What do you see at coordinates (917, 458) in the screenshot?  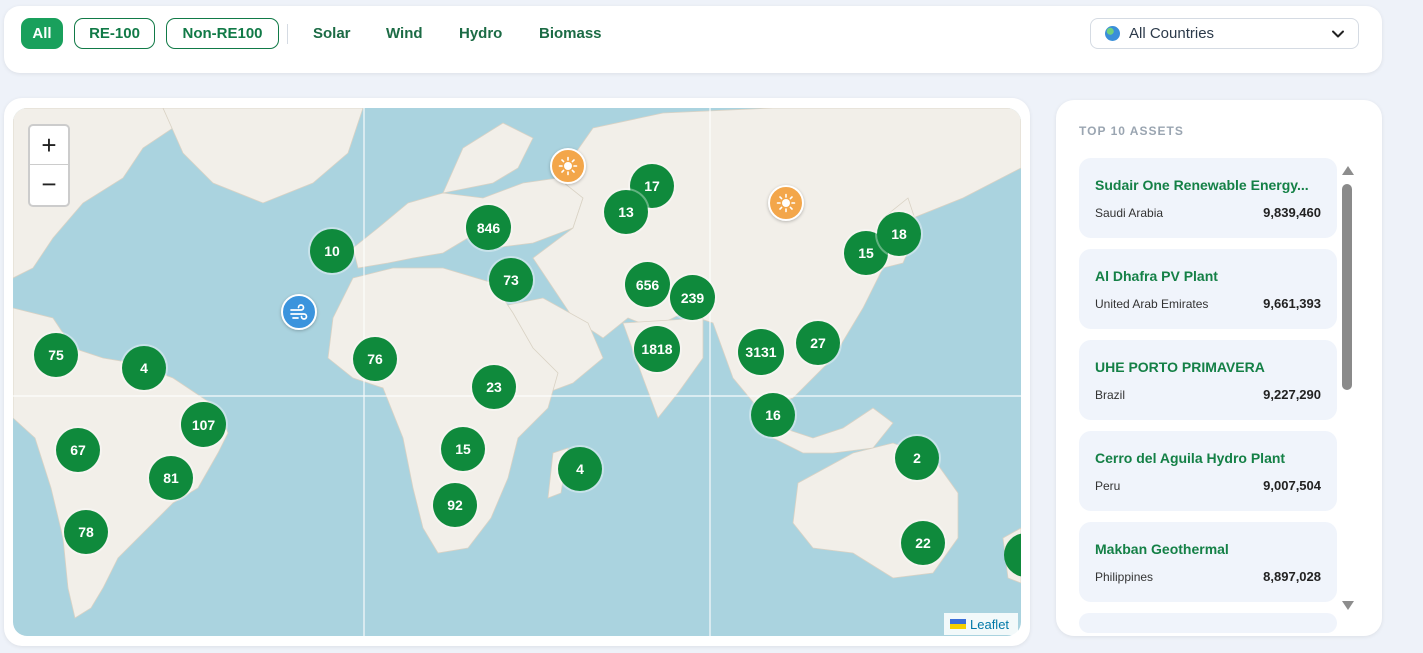 I see `cluster-marker: 2` at bounding box center [917, 458].